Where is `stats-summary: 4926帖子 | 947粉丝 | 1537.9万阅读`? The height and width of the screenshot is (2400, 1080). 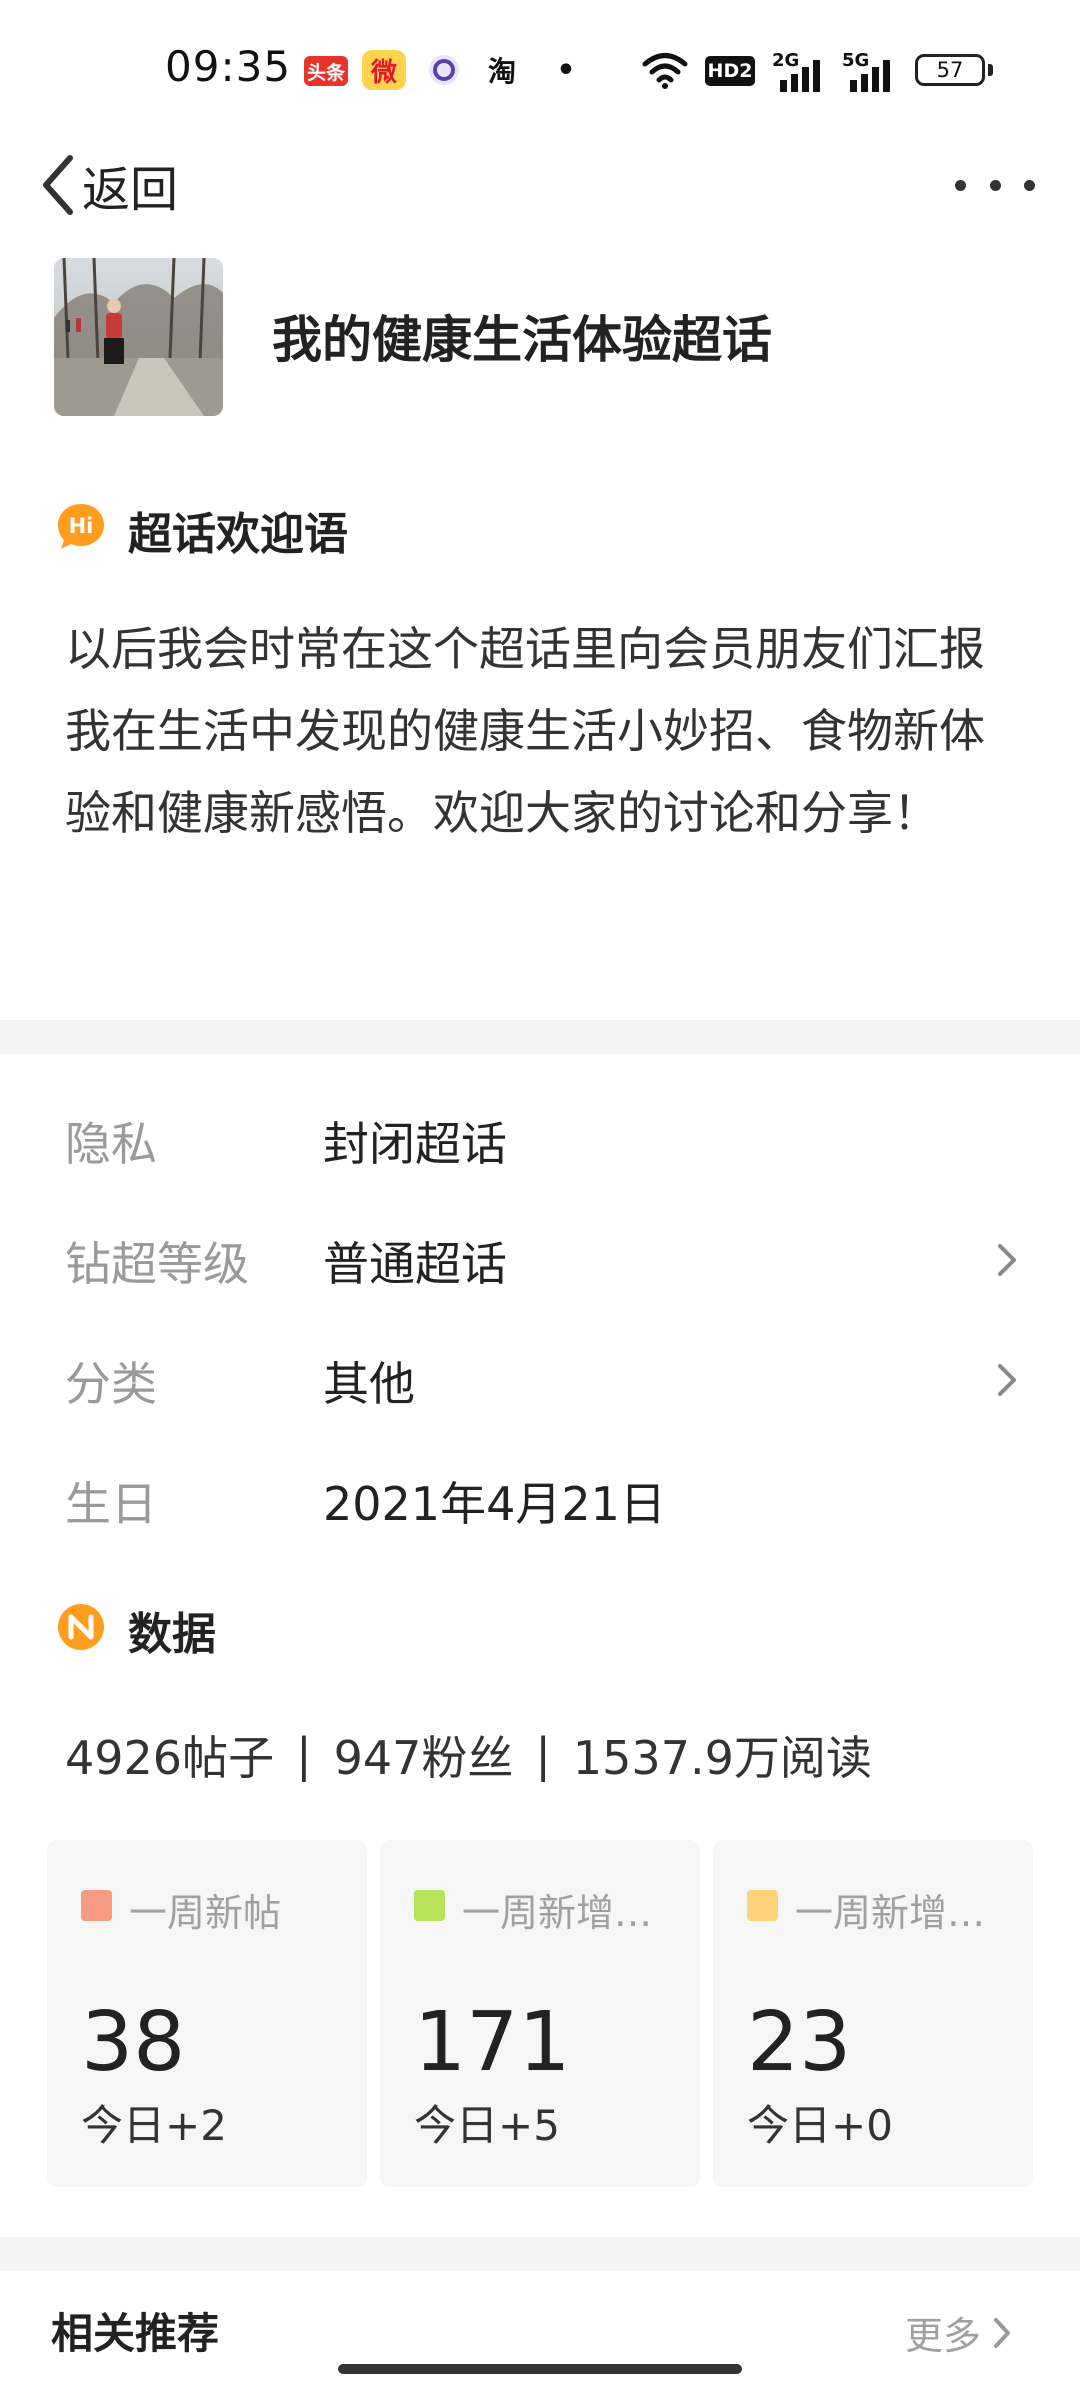
stats-summary: 4926帖子 | 947粉丝 | 1537.9万阅读 is located at coordinates (468, 1755).